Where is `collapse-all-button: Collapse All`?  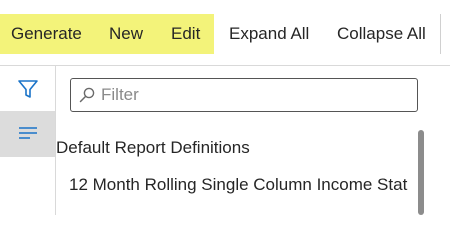
collapse-all-button: Collapse All is located at coordinates (381, 34).